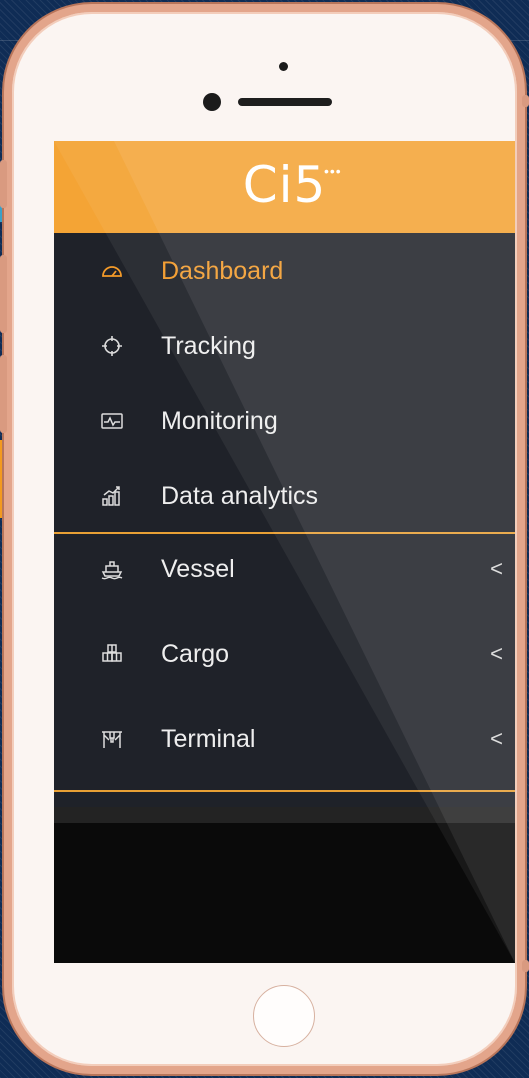  What do you see at coordinates (3, 294) in the screenshot?
I see `volume-up-button` at bounding box center [3, 294].